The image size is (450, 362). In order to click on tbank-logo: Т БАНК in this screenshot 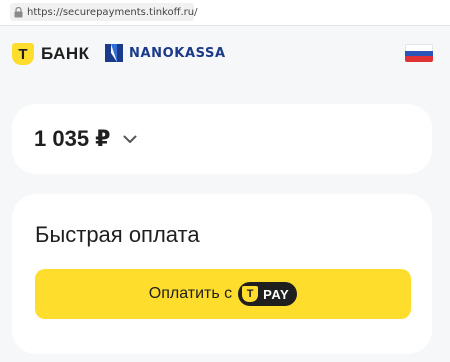, I will do `click(51, 54)`.